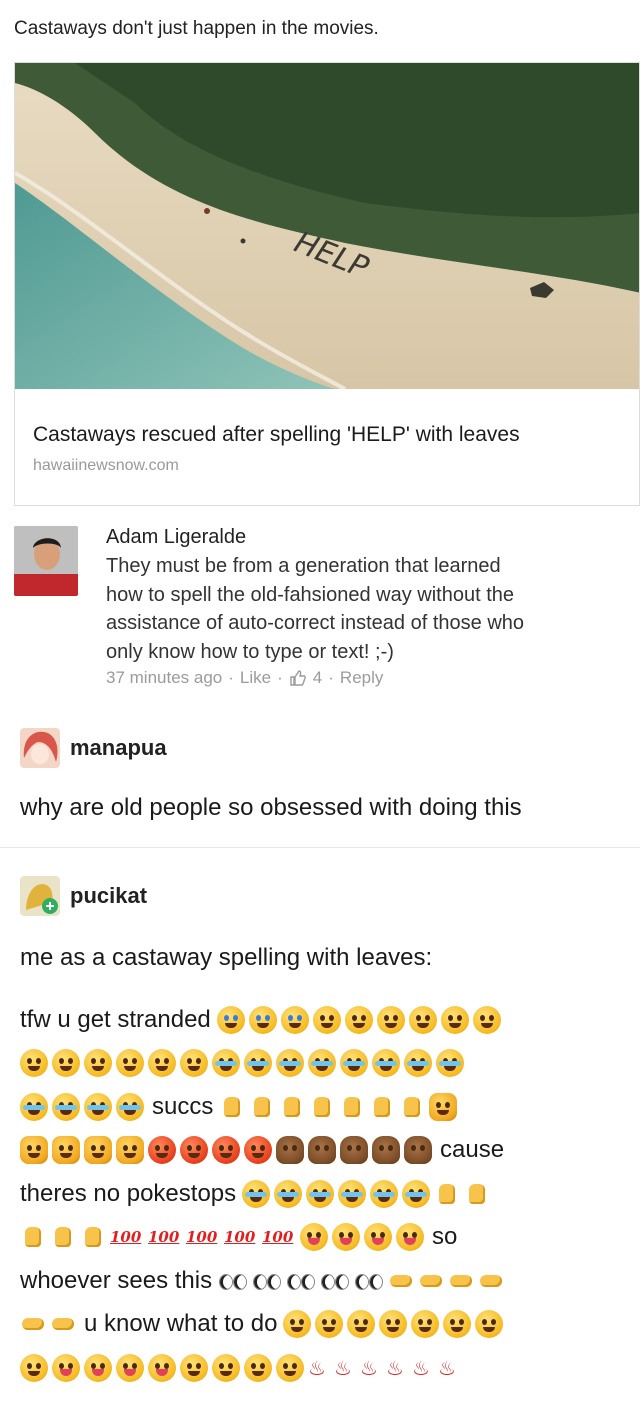 The height and width of the screenshot is (1407, 640). I want to click on emoji-line: u know what to do, so click(325, 1325).